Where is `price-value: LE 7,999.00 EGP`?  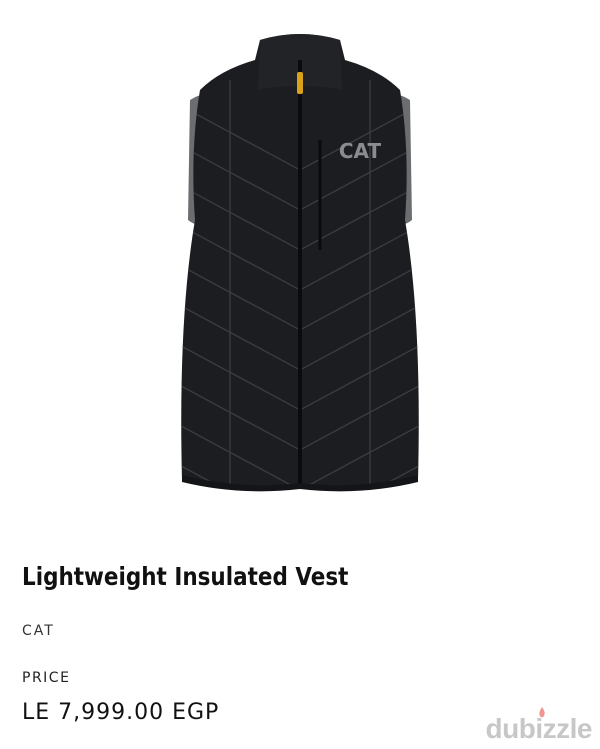 price-value: LE 7,999.00 EGP is located at coordinates (121, 712).